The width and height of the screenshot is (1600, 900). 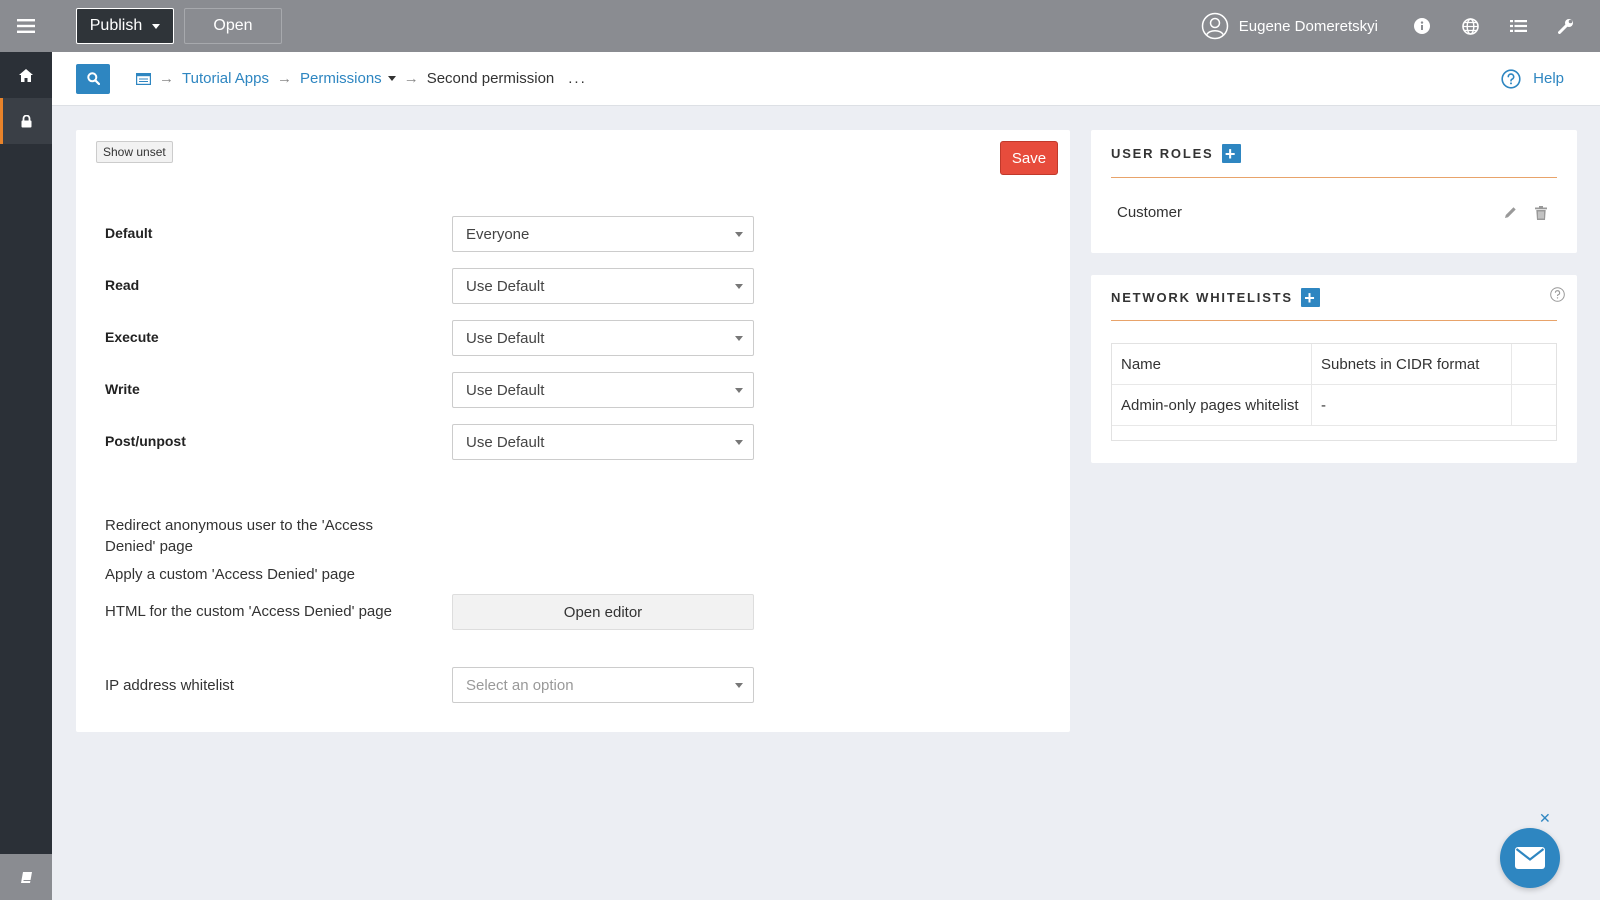 I want to click on show-unset-button: Show unset, so click(x=134, y=152).